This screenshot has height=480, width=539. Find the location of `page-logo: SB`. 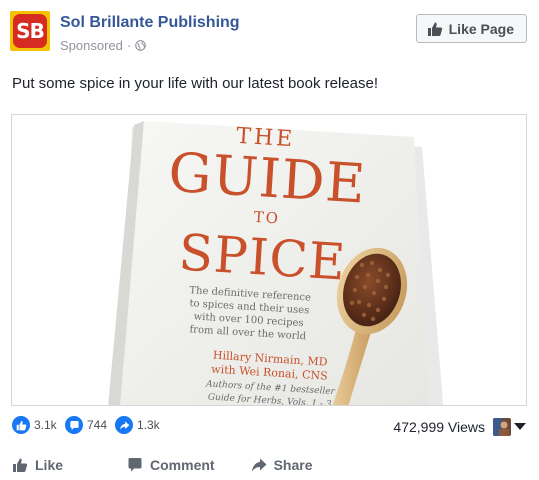

page-logo: SB is located at coordinates (30, 31).